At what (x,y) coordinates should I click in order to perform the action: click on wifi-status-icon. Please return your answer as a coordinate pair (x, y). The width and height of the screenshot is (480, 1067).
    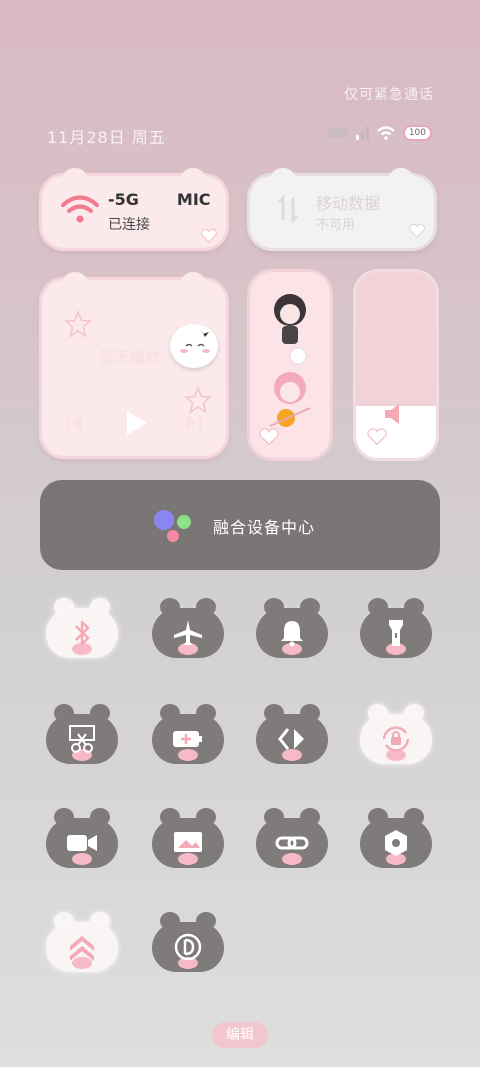
    Looking at the image, I should click on (386, 133).